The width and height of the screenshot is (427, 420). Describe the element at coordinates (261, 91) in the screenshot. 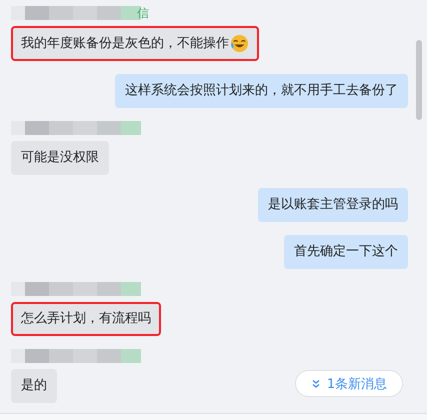

I see `message-bubble: 这样系统会按照计划来的，就不用手工去备份了` at that location.